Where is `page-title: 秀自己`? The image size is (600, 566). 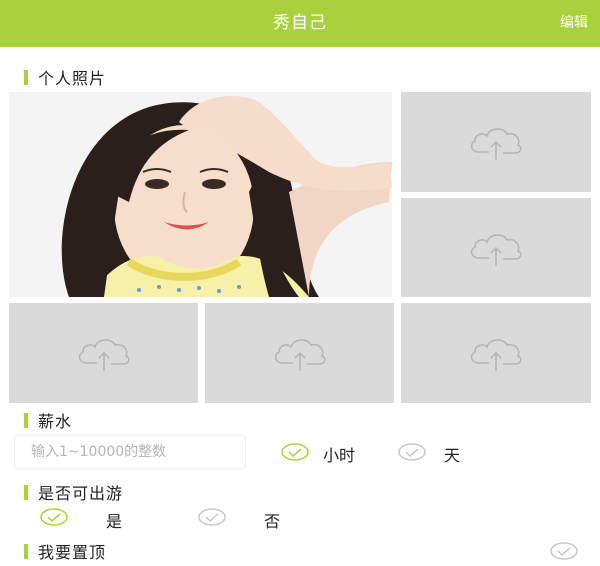
page-title: 秀自己 is located at coordinates (300, 23).